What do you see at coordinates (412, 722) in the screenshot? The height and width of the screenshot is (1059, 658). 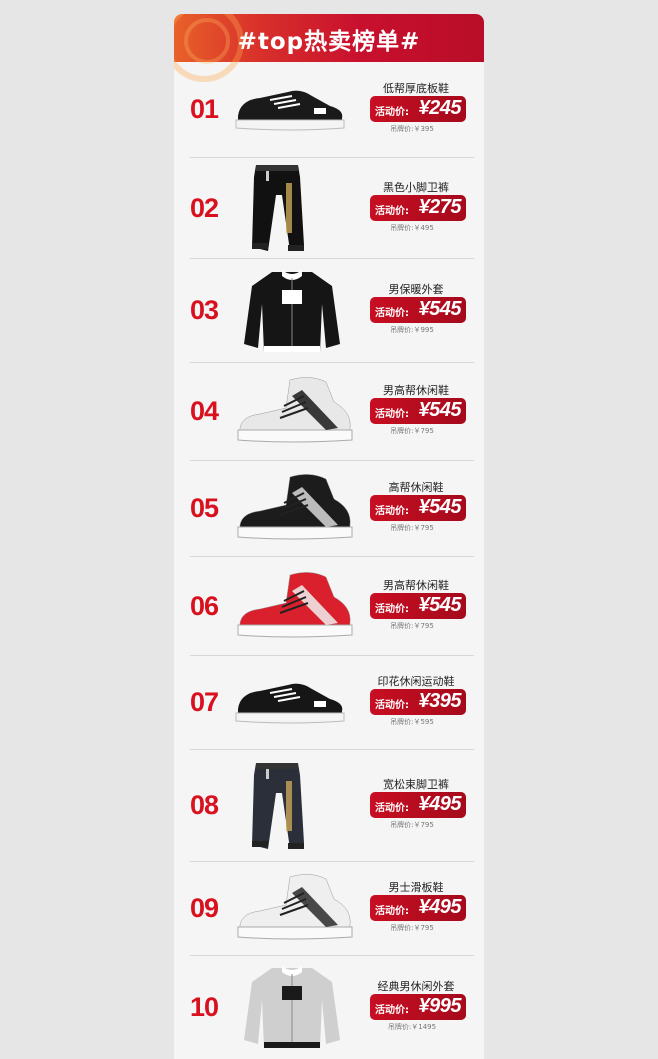 I see `original-price: 吊牌价:￥595` at bounding box center [412, 722].